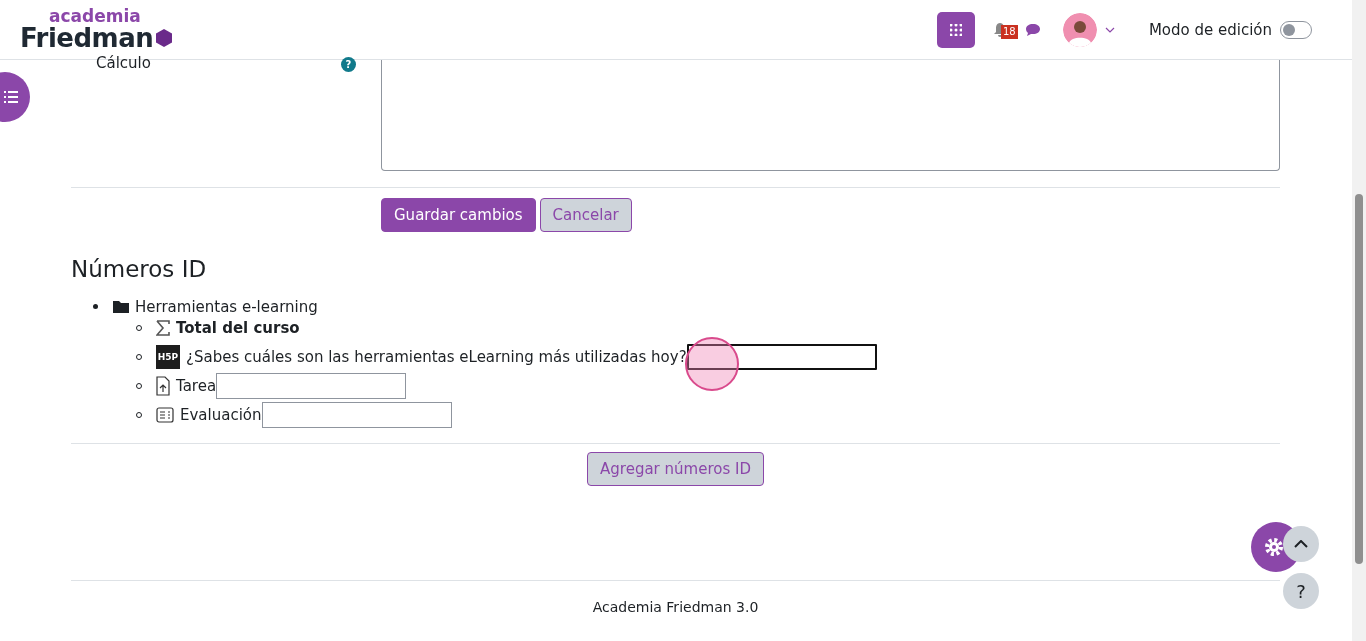  What do you see at coordinates (1032, 29) in the screenshot?
I see `chat-icon` at bounding box center [1032, 29].